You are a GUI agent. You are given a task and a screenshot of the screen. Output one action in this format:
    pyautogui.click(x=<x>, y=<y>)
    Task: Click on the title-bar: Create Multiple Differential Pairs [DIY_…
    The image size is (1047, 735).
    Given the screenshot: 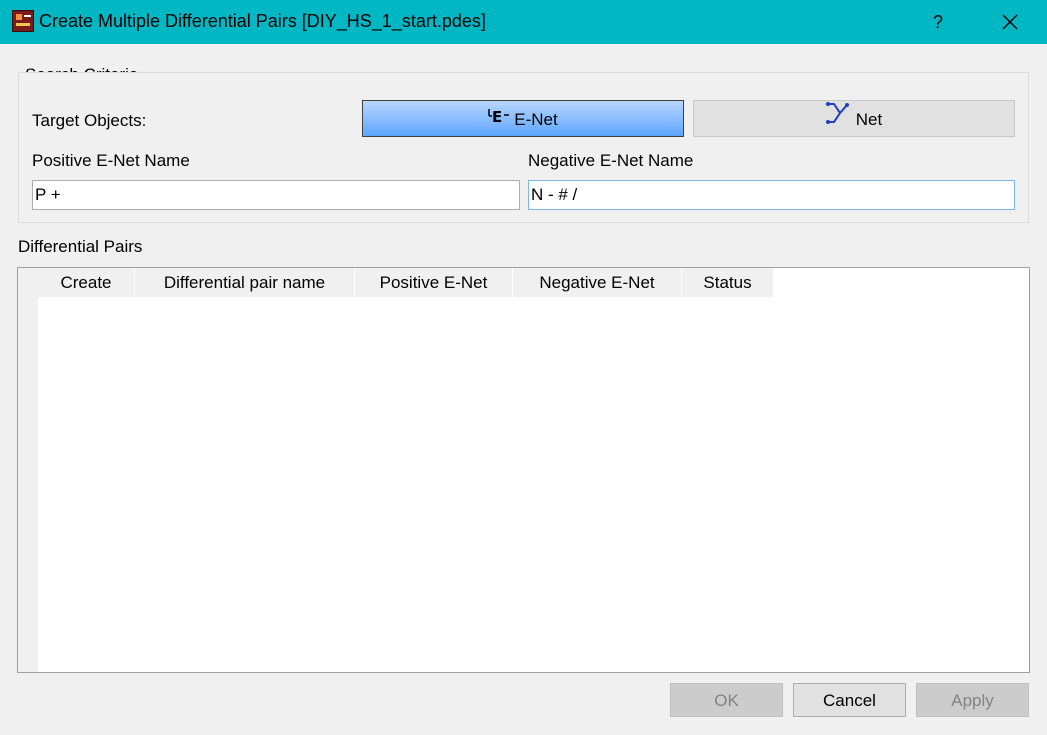 What is the action you would take?
    pyautogui.click(x=523, y=22)
    